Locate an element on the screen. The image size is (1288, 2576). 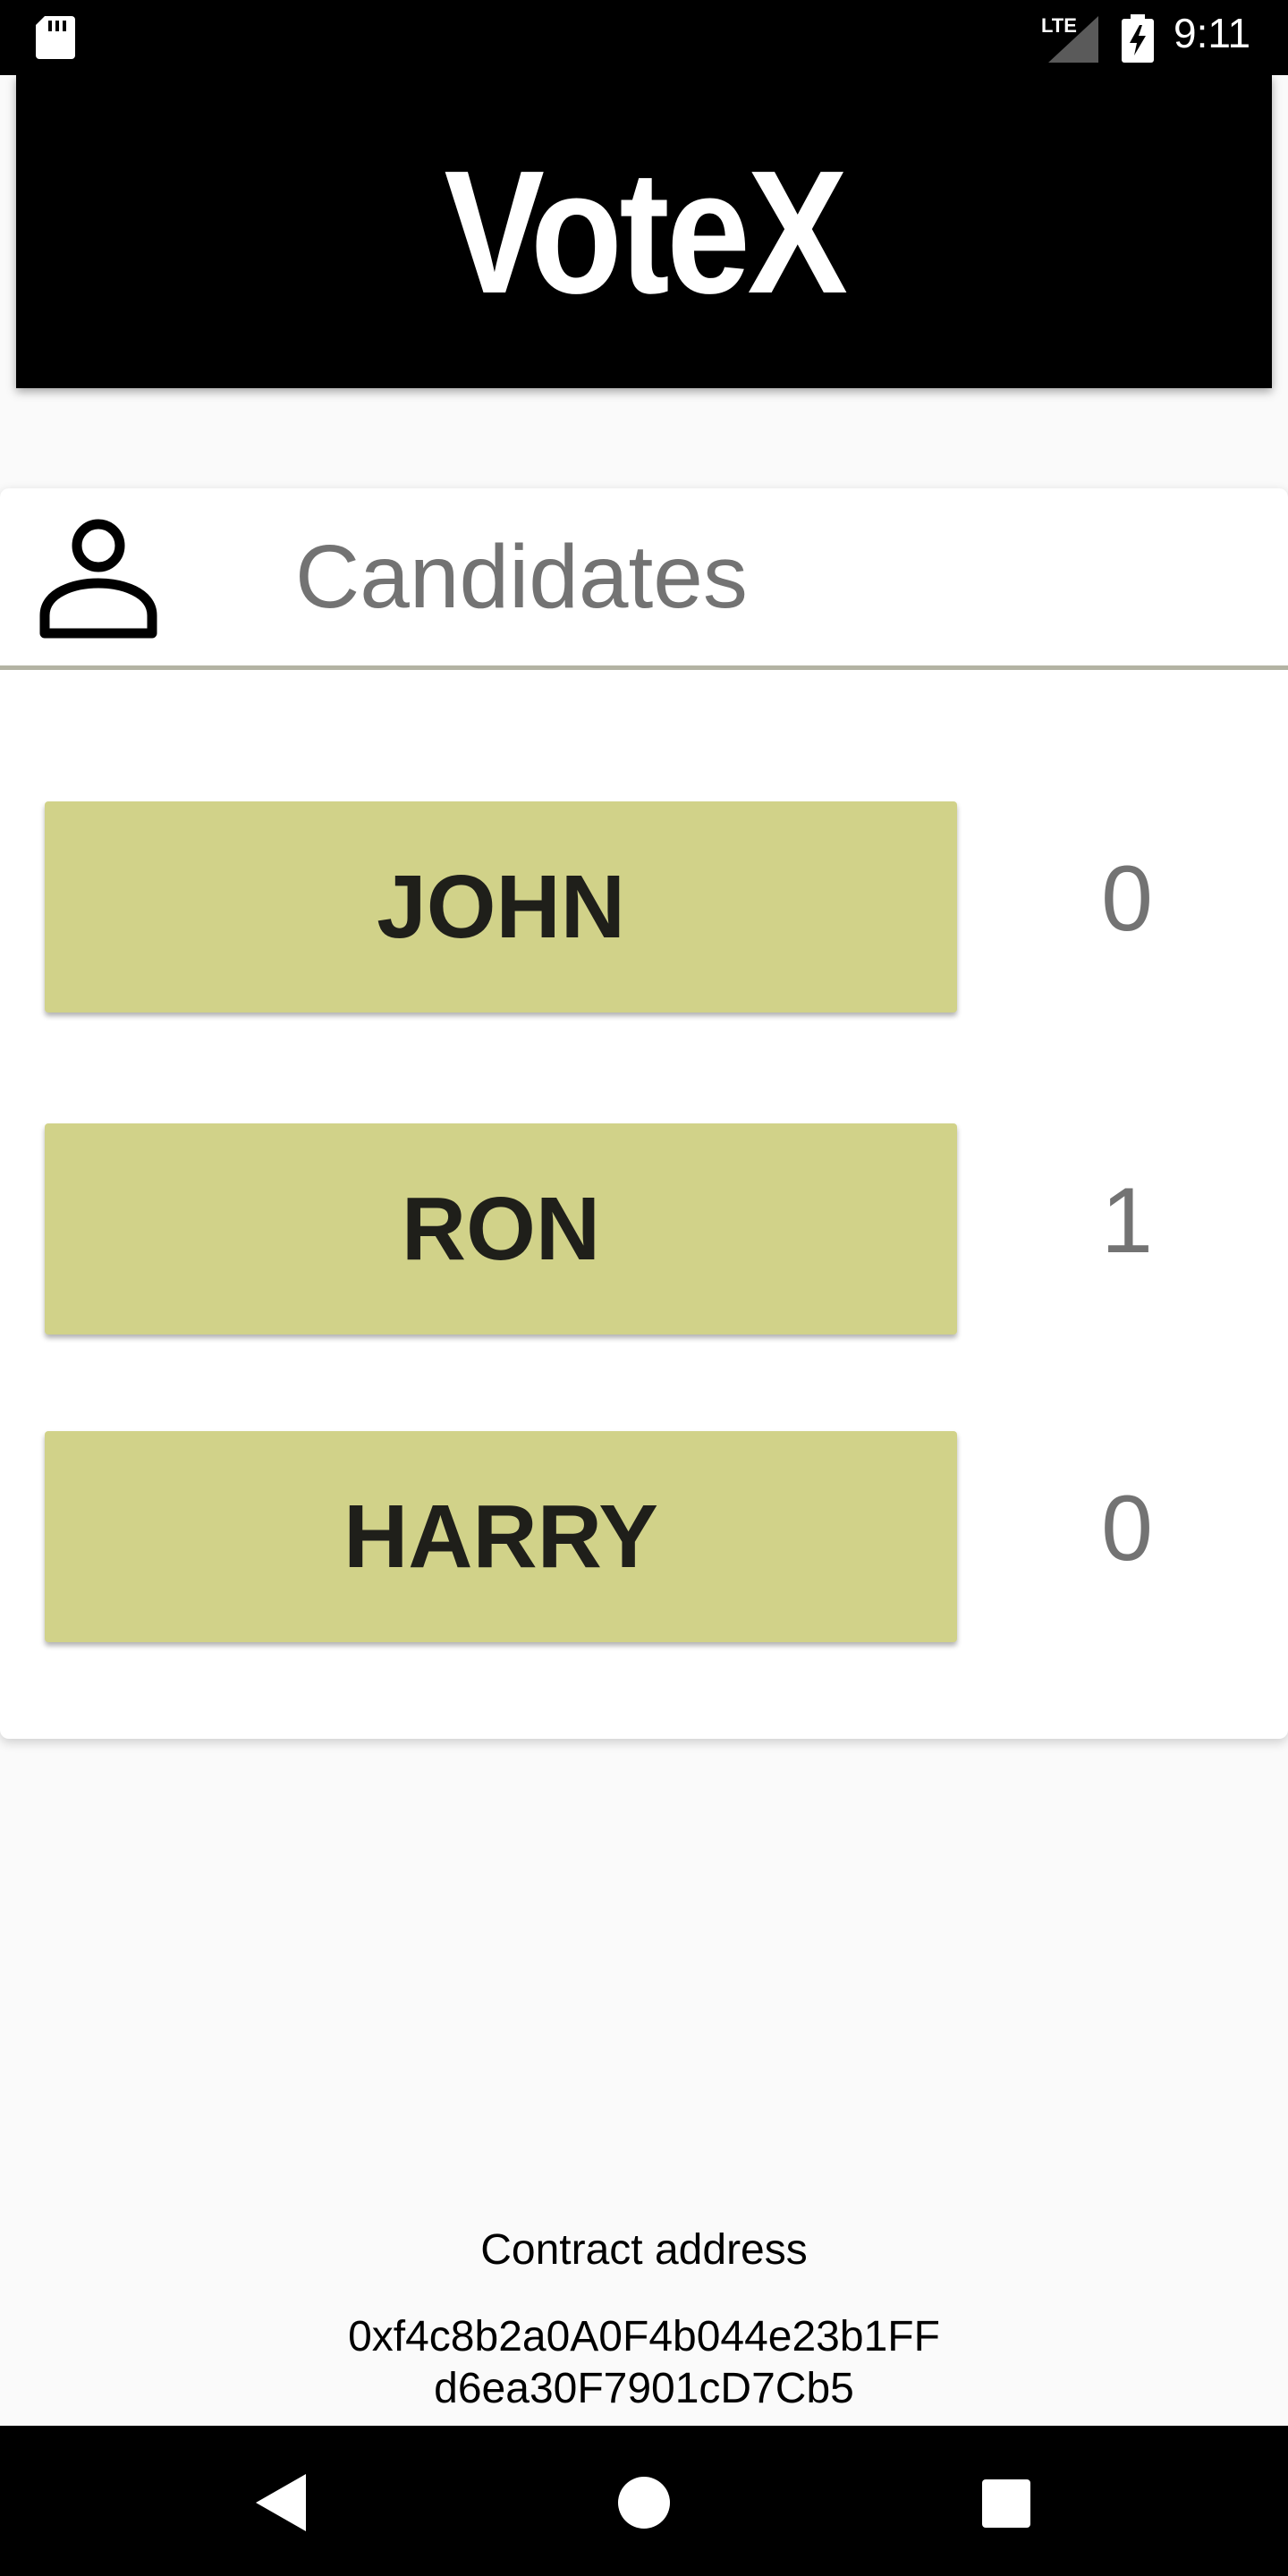
back-icon is located at coordinates (281, 2502).